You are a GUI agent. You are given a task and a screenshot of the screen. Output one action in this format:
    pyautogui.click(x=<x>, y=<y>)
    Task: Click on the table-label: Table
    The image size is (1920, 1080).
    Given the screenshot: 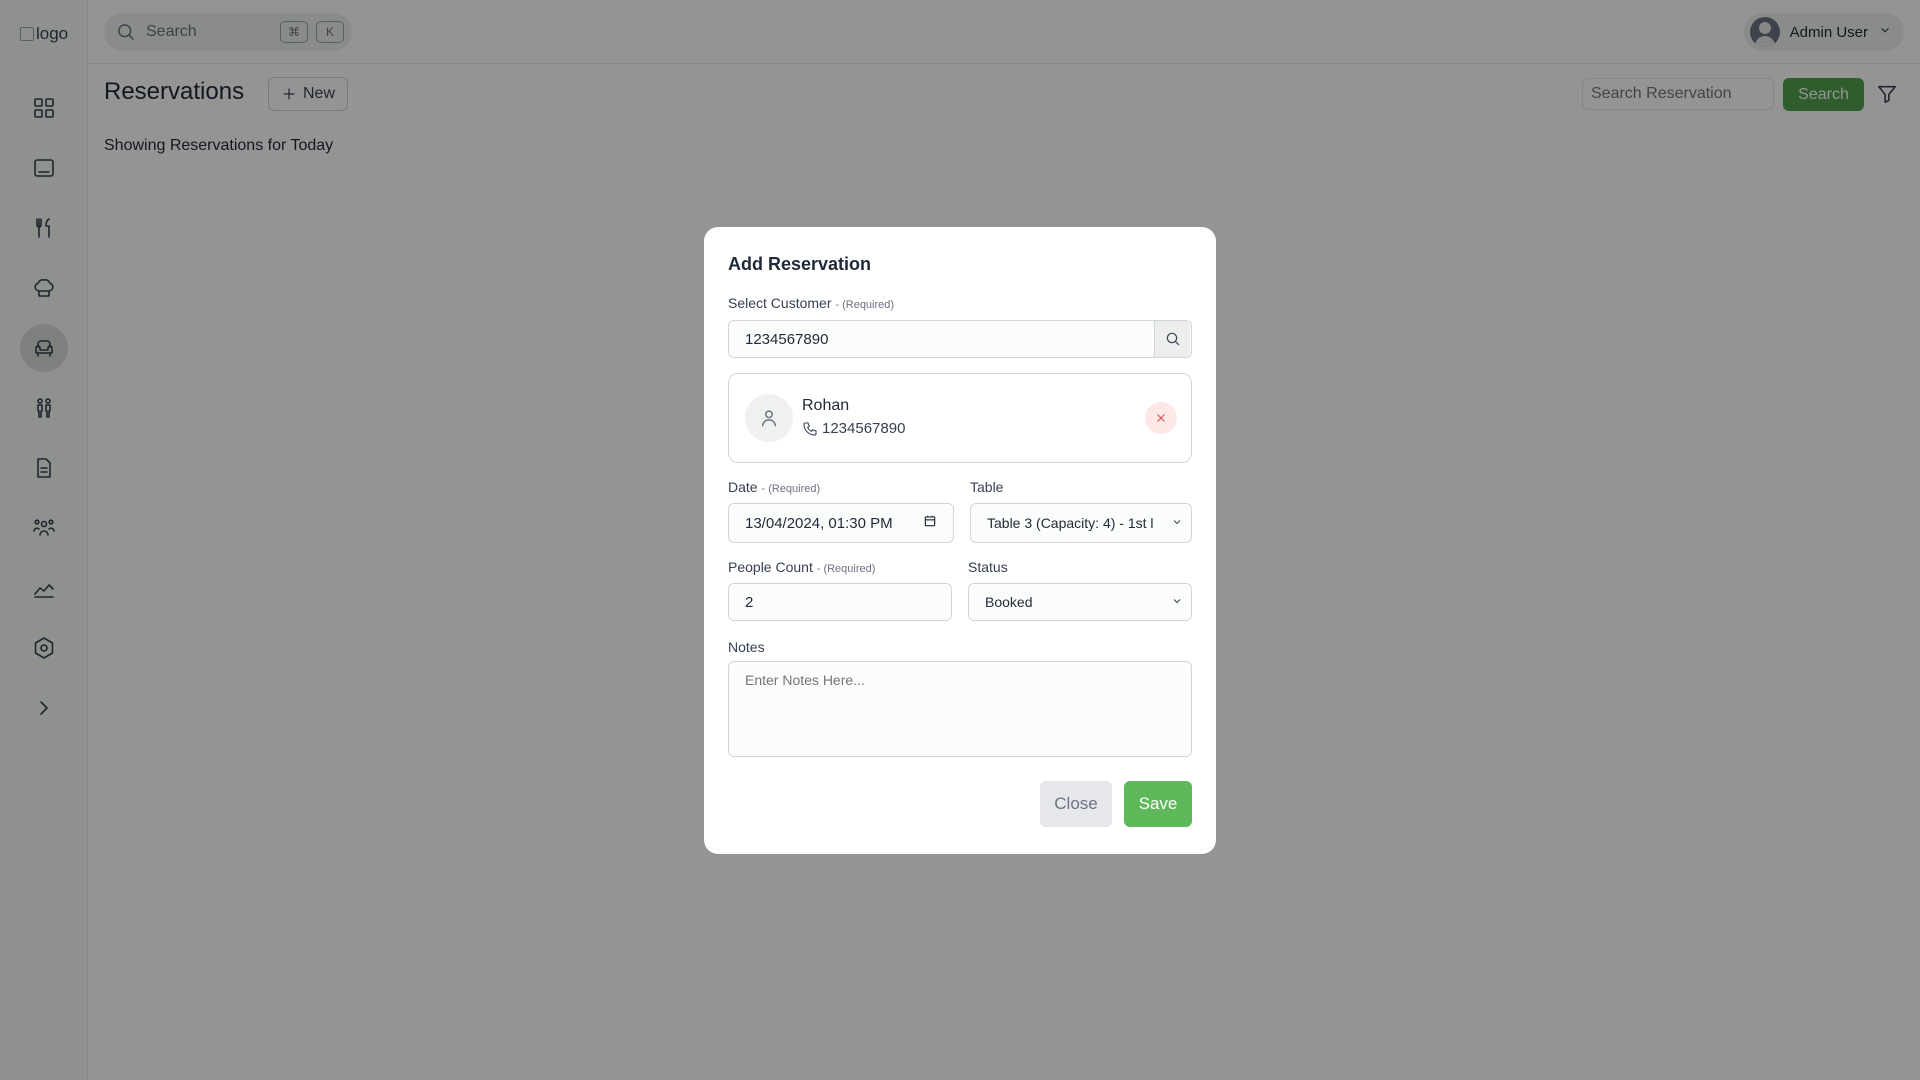 What is the action you would take?
    pyautogui.click(x=987, y=487)
    